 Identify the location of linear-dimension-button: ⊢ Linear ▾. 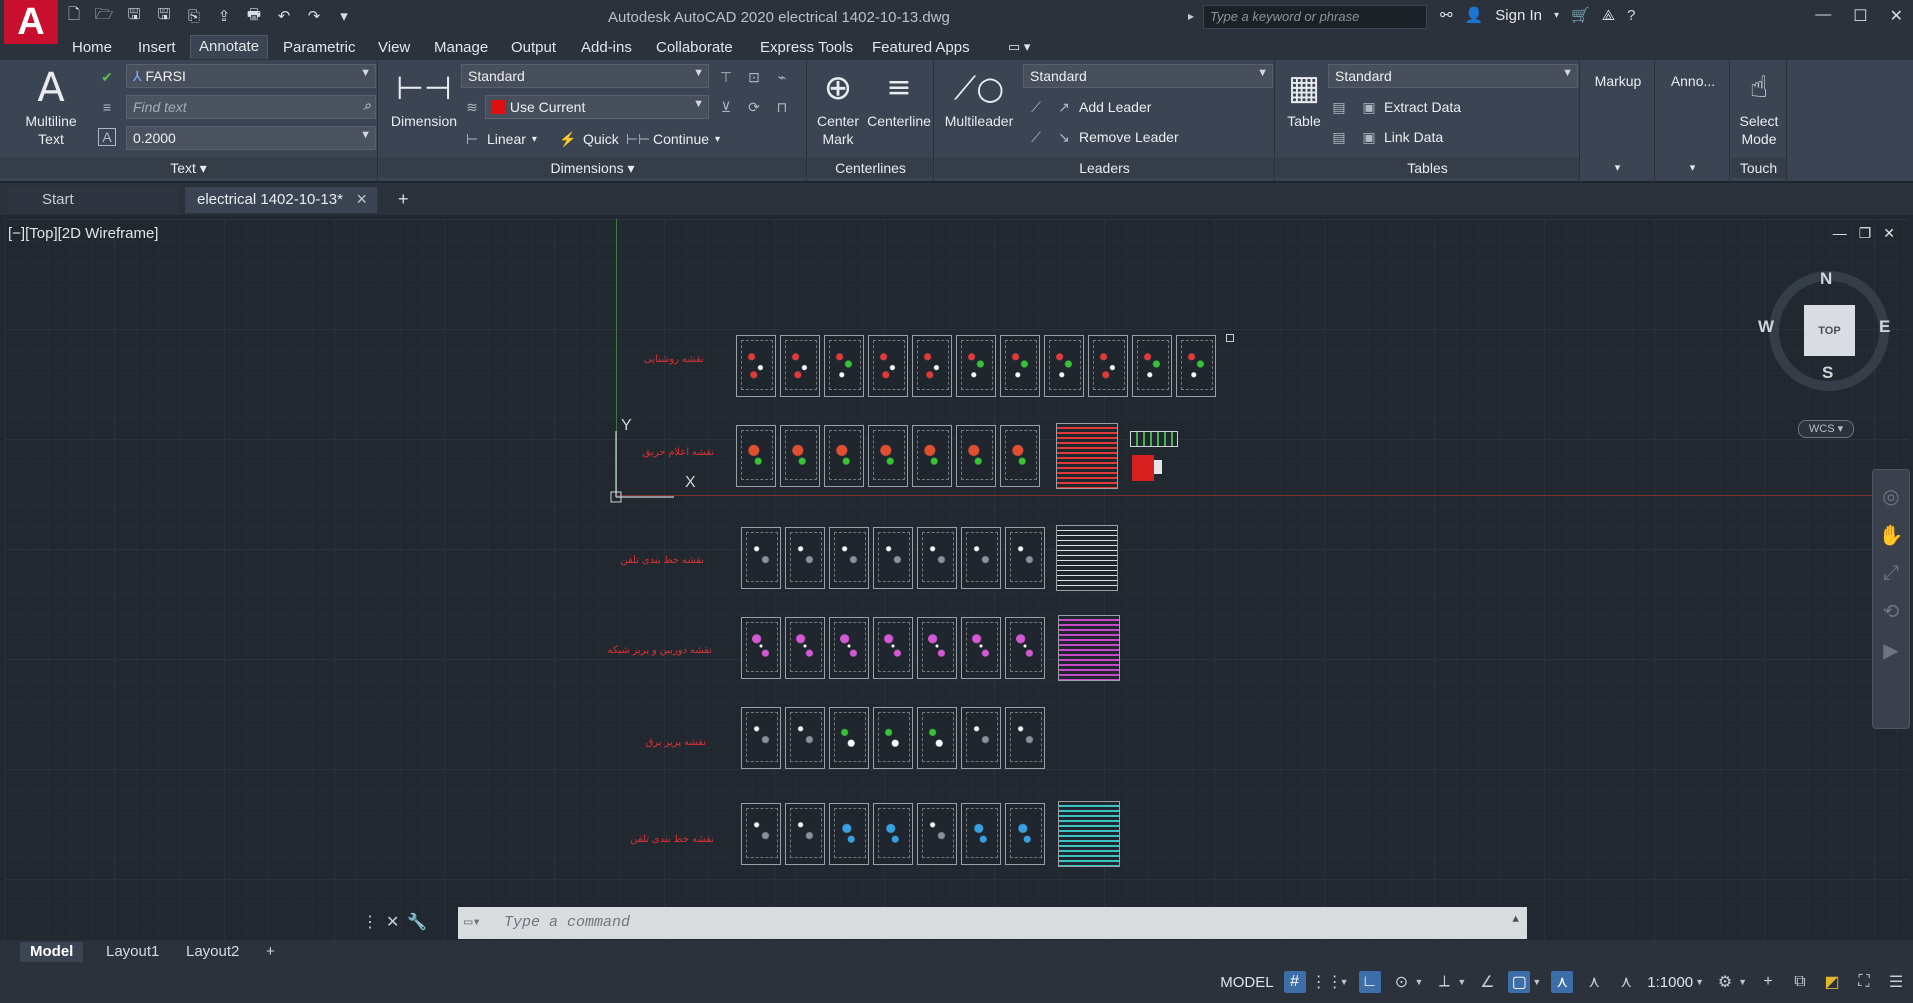
(500, 139).